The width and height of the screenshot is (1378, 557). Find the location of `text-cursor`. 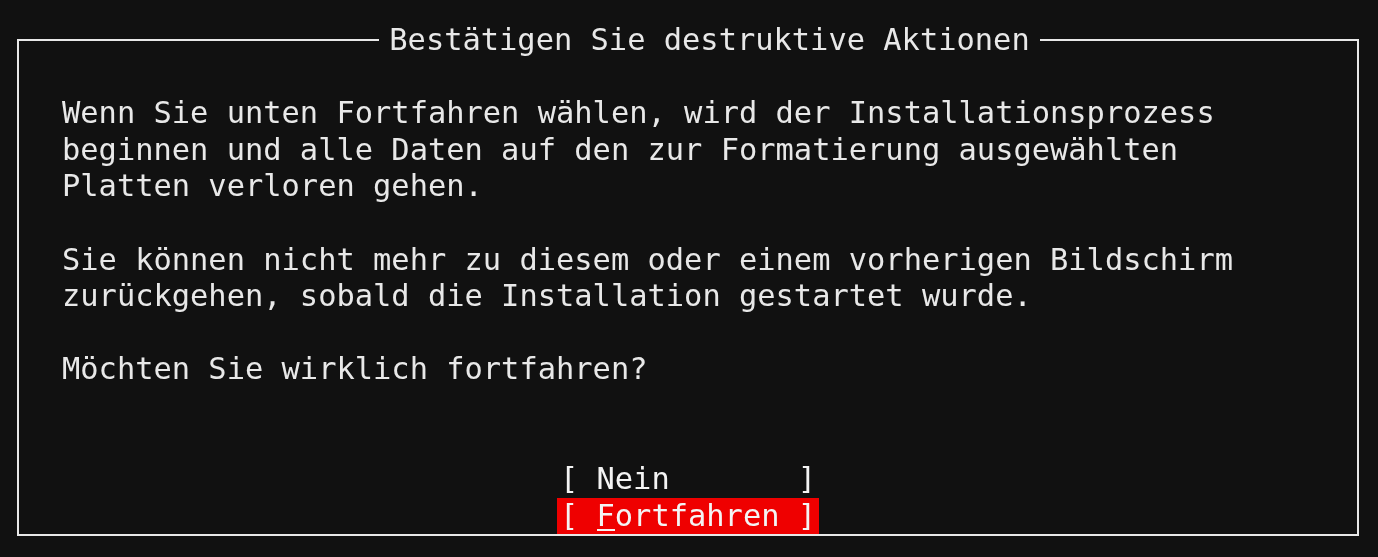

text-cursor is located at coordinates (605, 530).